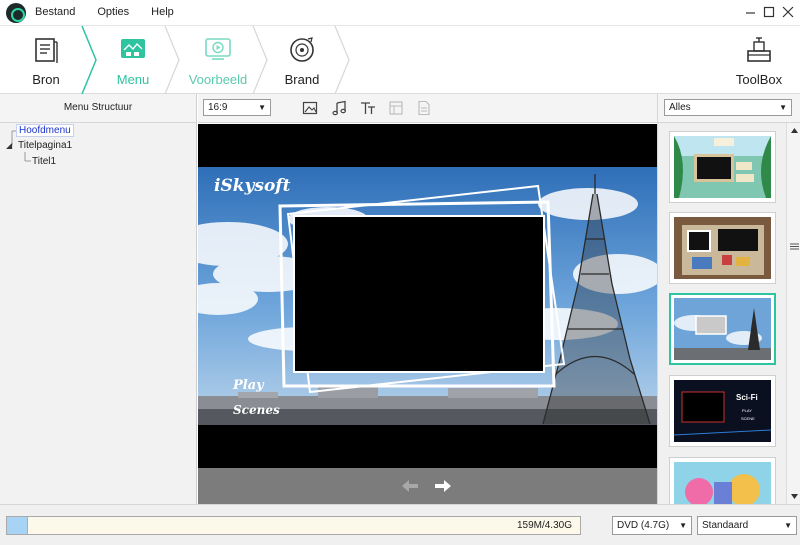  I want to click on video-placeholder, so click(419, 294).